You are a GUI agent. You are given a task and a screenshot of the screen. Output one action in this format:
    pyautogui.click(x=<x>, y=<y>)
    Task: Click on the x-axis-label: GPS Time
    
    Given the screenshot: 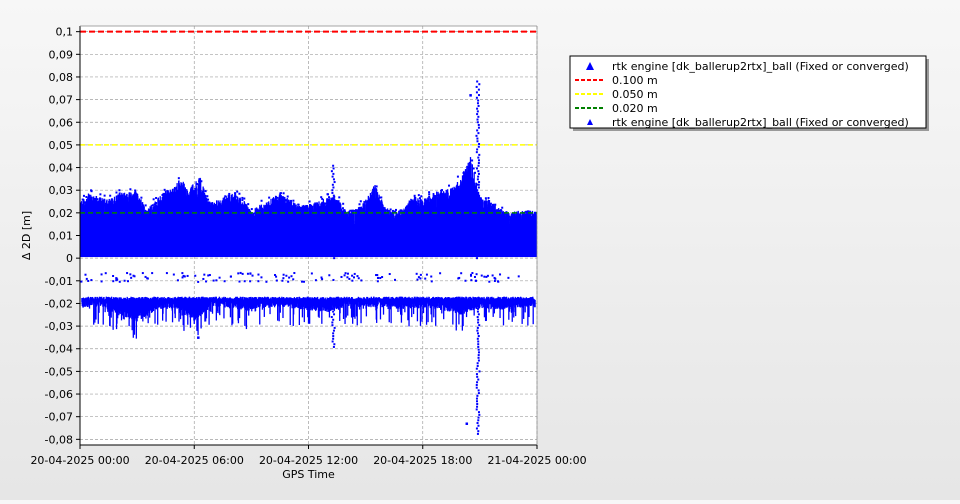 What is the action you would take?
    pyautogui.click(x=308, y=474)
    